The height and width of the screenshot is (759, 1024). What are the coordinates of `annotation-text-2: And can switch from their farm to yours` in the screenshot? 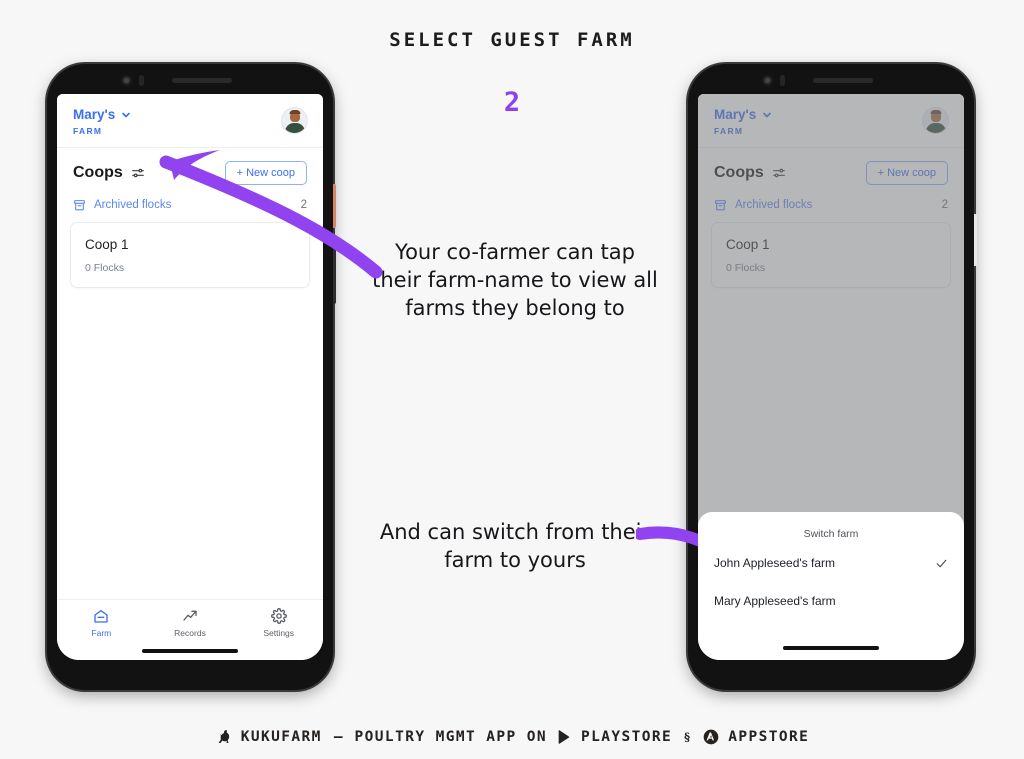 It's located at (515, 546).